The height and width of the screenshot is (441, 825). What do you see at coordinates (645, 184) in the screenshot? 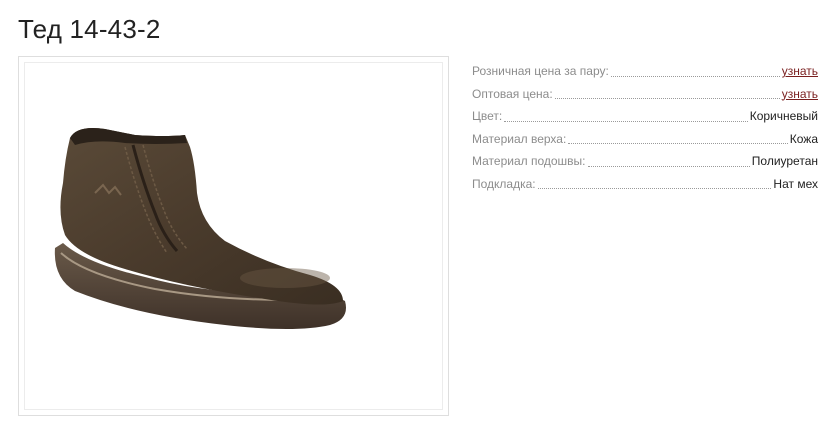
I see `spec-row-lining: Подкладка: Нат мех` at bounding box center [645, 184].